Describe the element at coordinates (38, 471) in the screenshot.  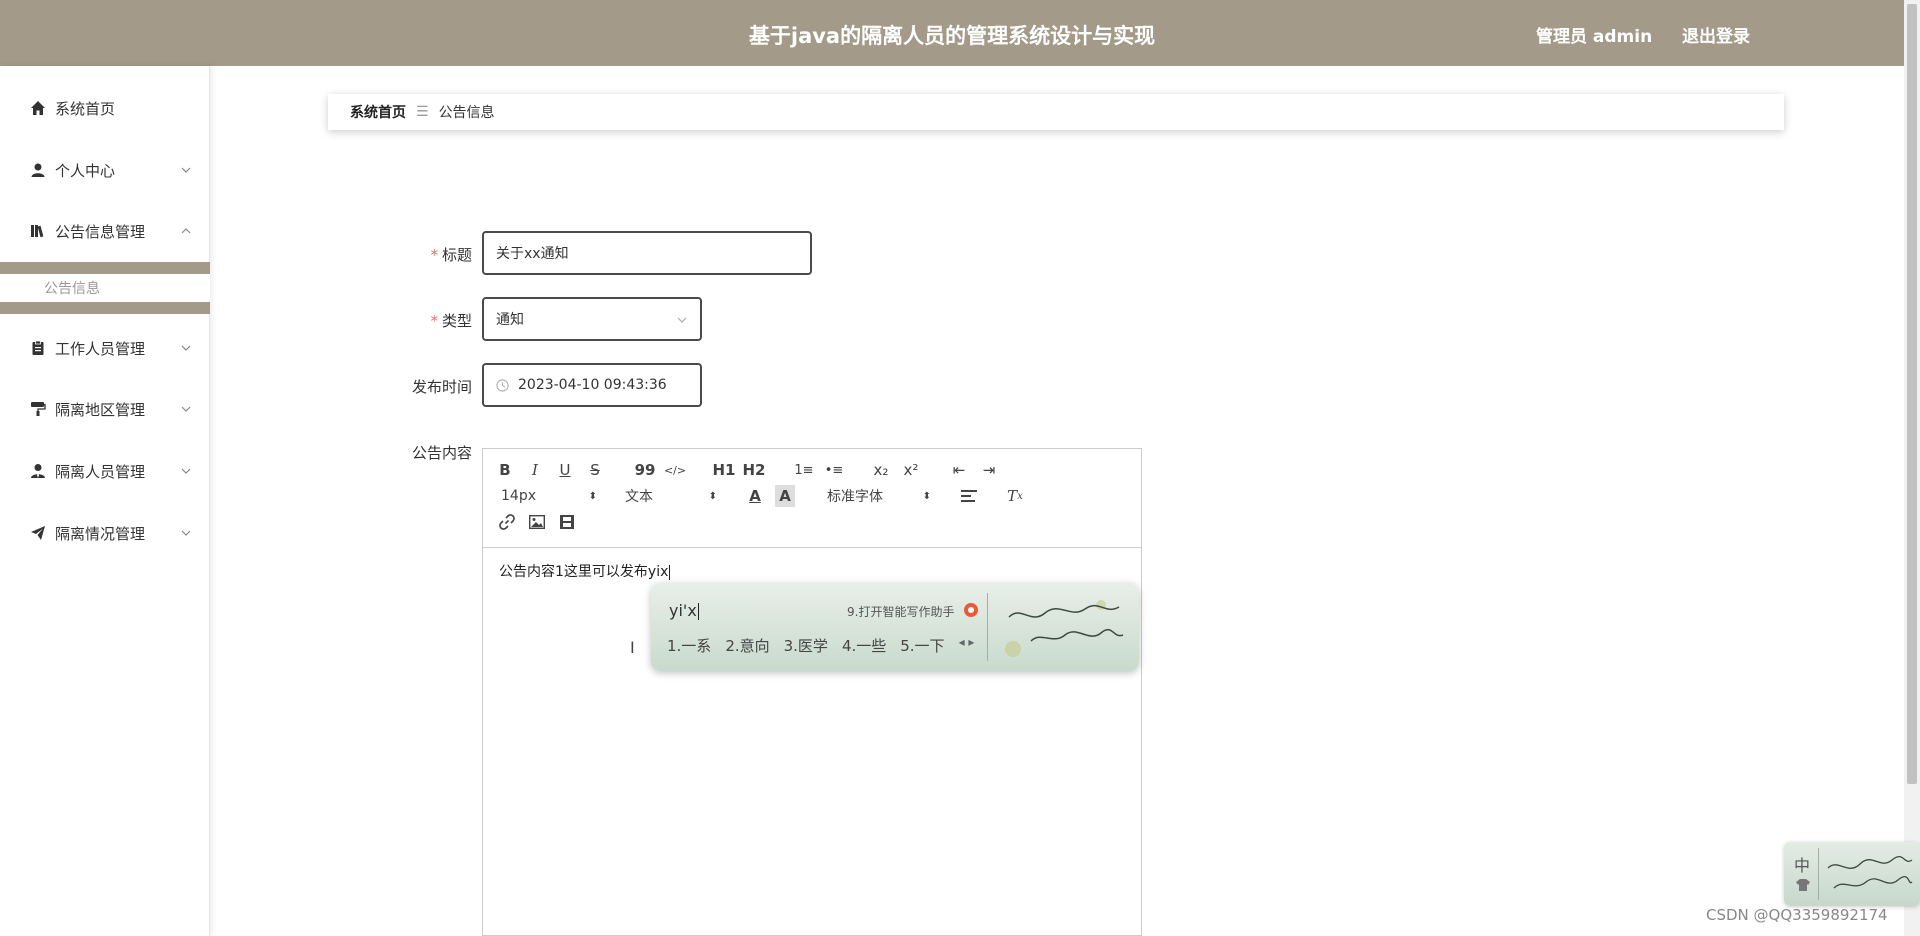
I see `user-tie-icon` at that location.